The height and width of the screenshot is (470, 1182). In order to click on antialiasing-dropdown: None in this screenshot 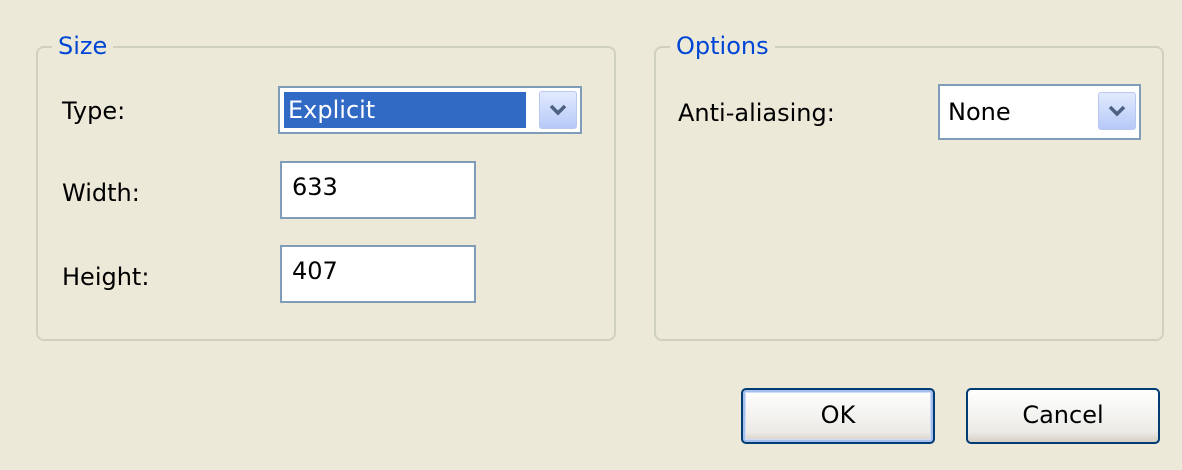, I will do `click(1039, 112)`.